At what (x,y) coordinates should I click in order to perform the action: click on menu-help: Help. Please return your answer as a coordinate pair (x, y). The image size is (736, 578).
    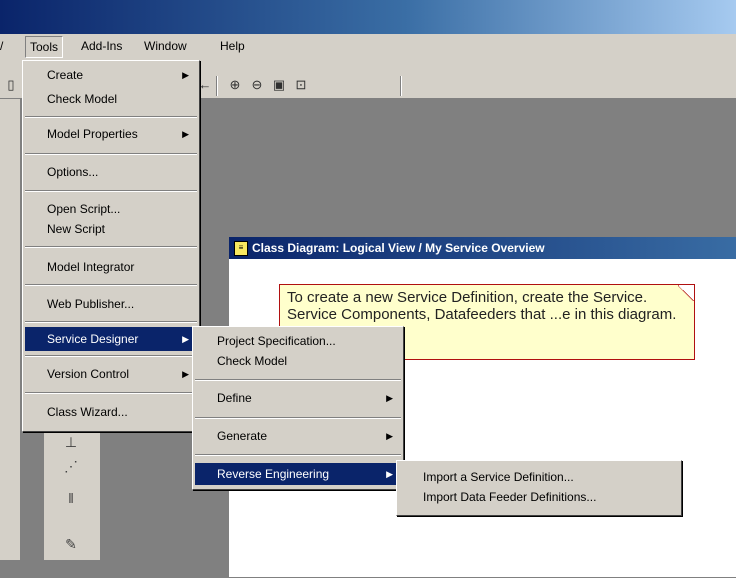
    Looking at the image, I should click on (232, 46).